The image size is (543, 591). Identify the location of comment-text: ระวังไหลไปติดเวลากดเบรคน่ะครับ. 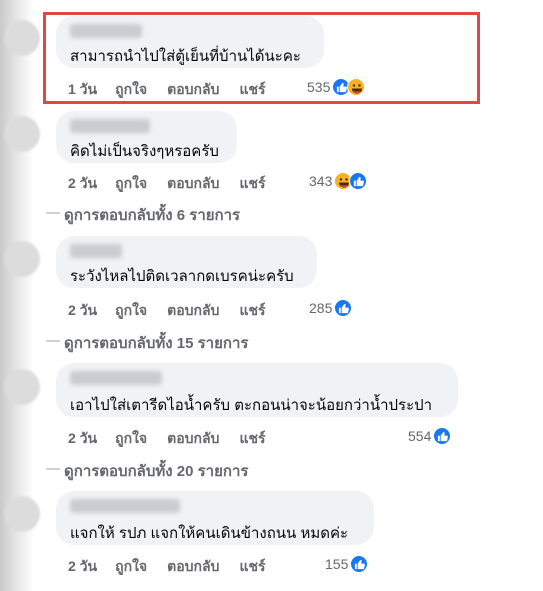
(182, 276).